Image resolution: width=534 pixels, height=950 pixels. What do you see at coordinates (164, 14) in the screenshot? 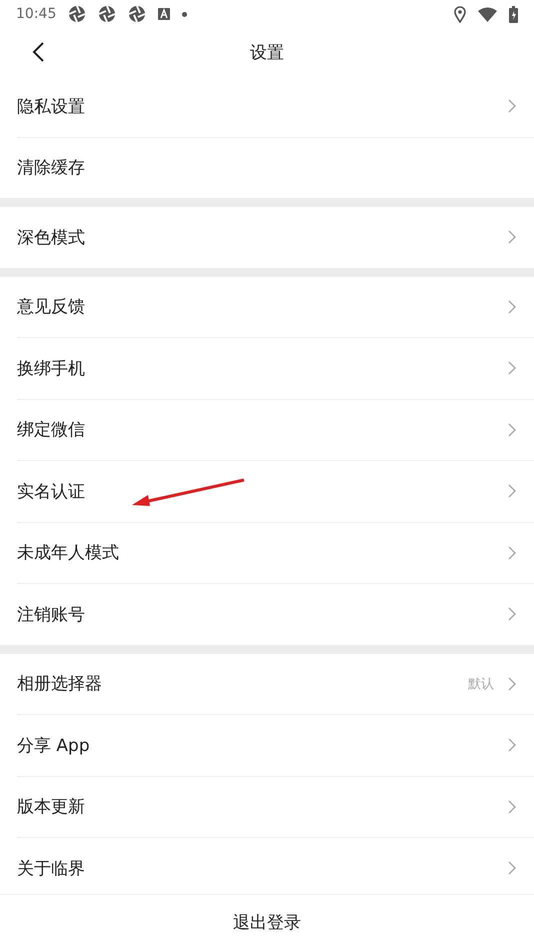
I see `keyboard-icon` at bounding box center [164, 14].